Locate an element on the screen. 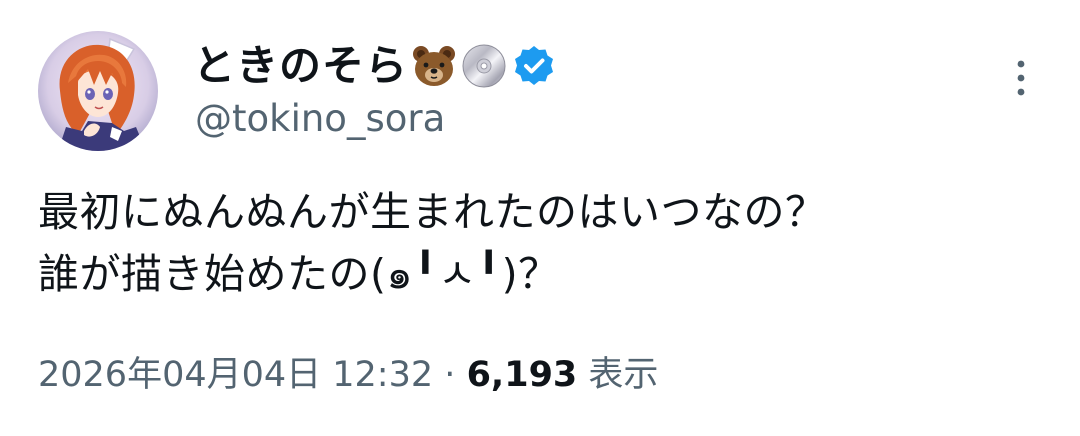  views-label: 表示 is located at coordinates (623, 375).